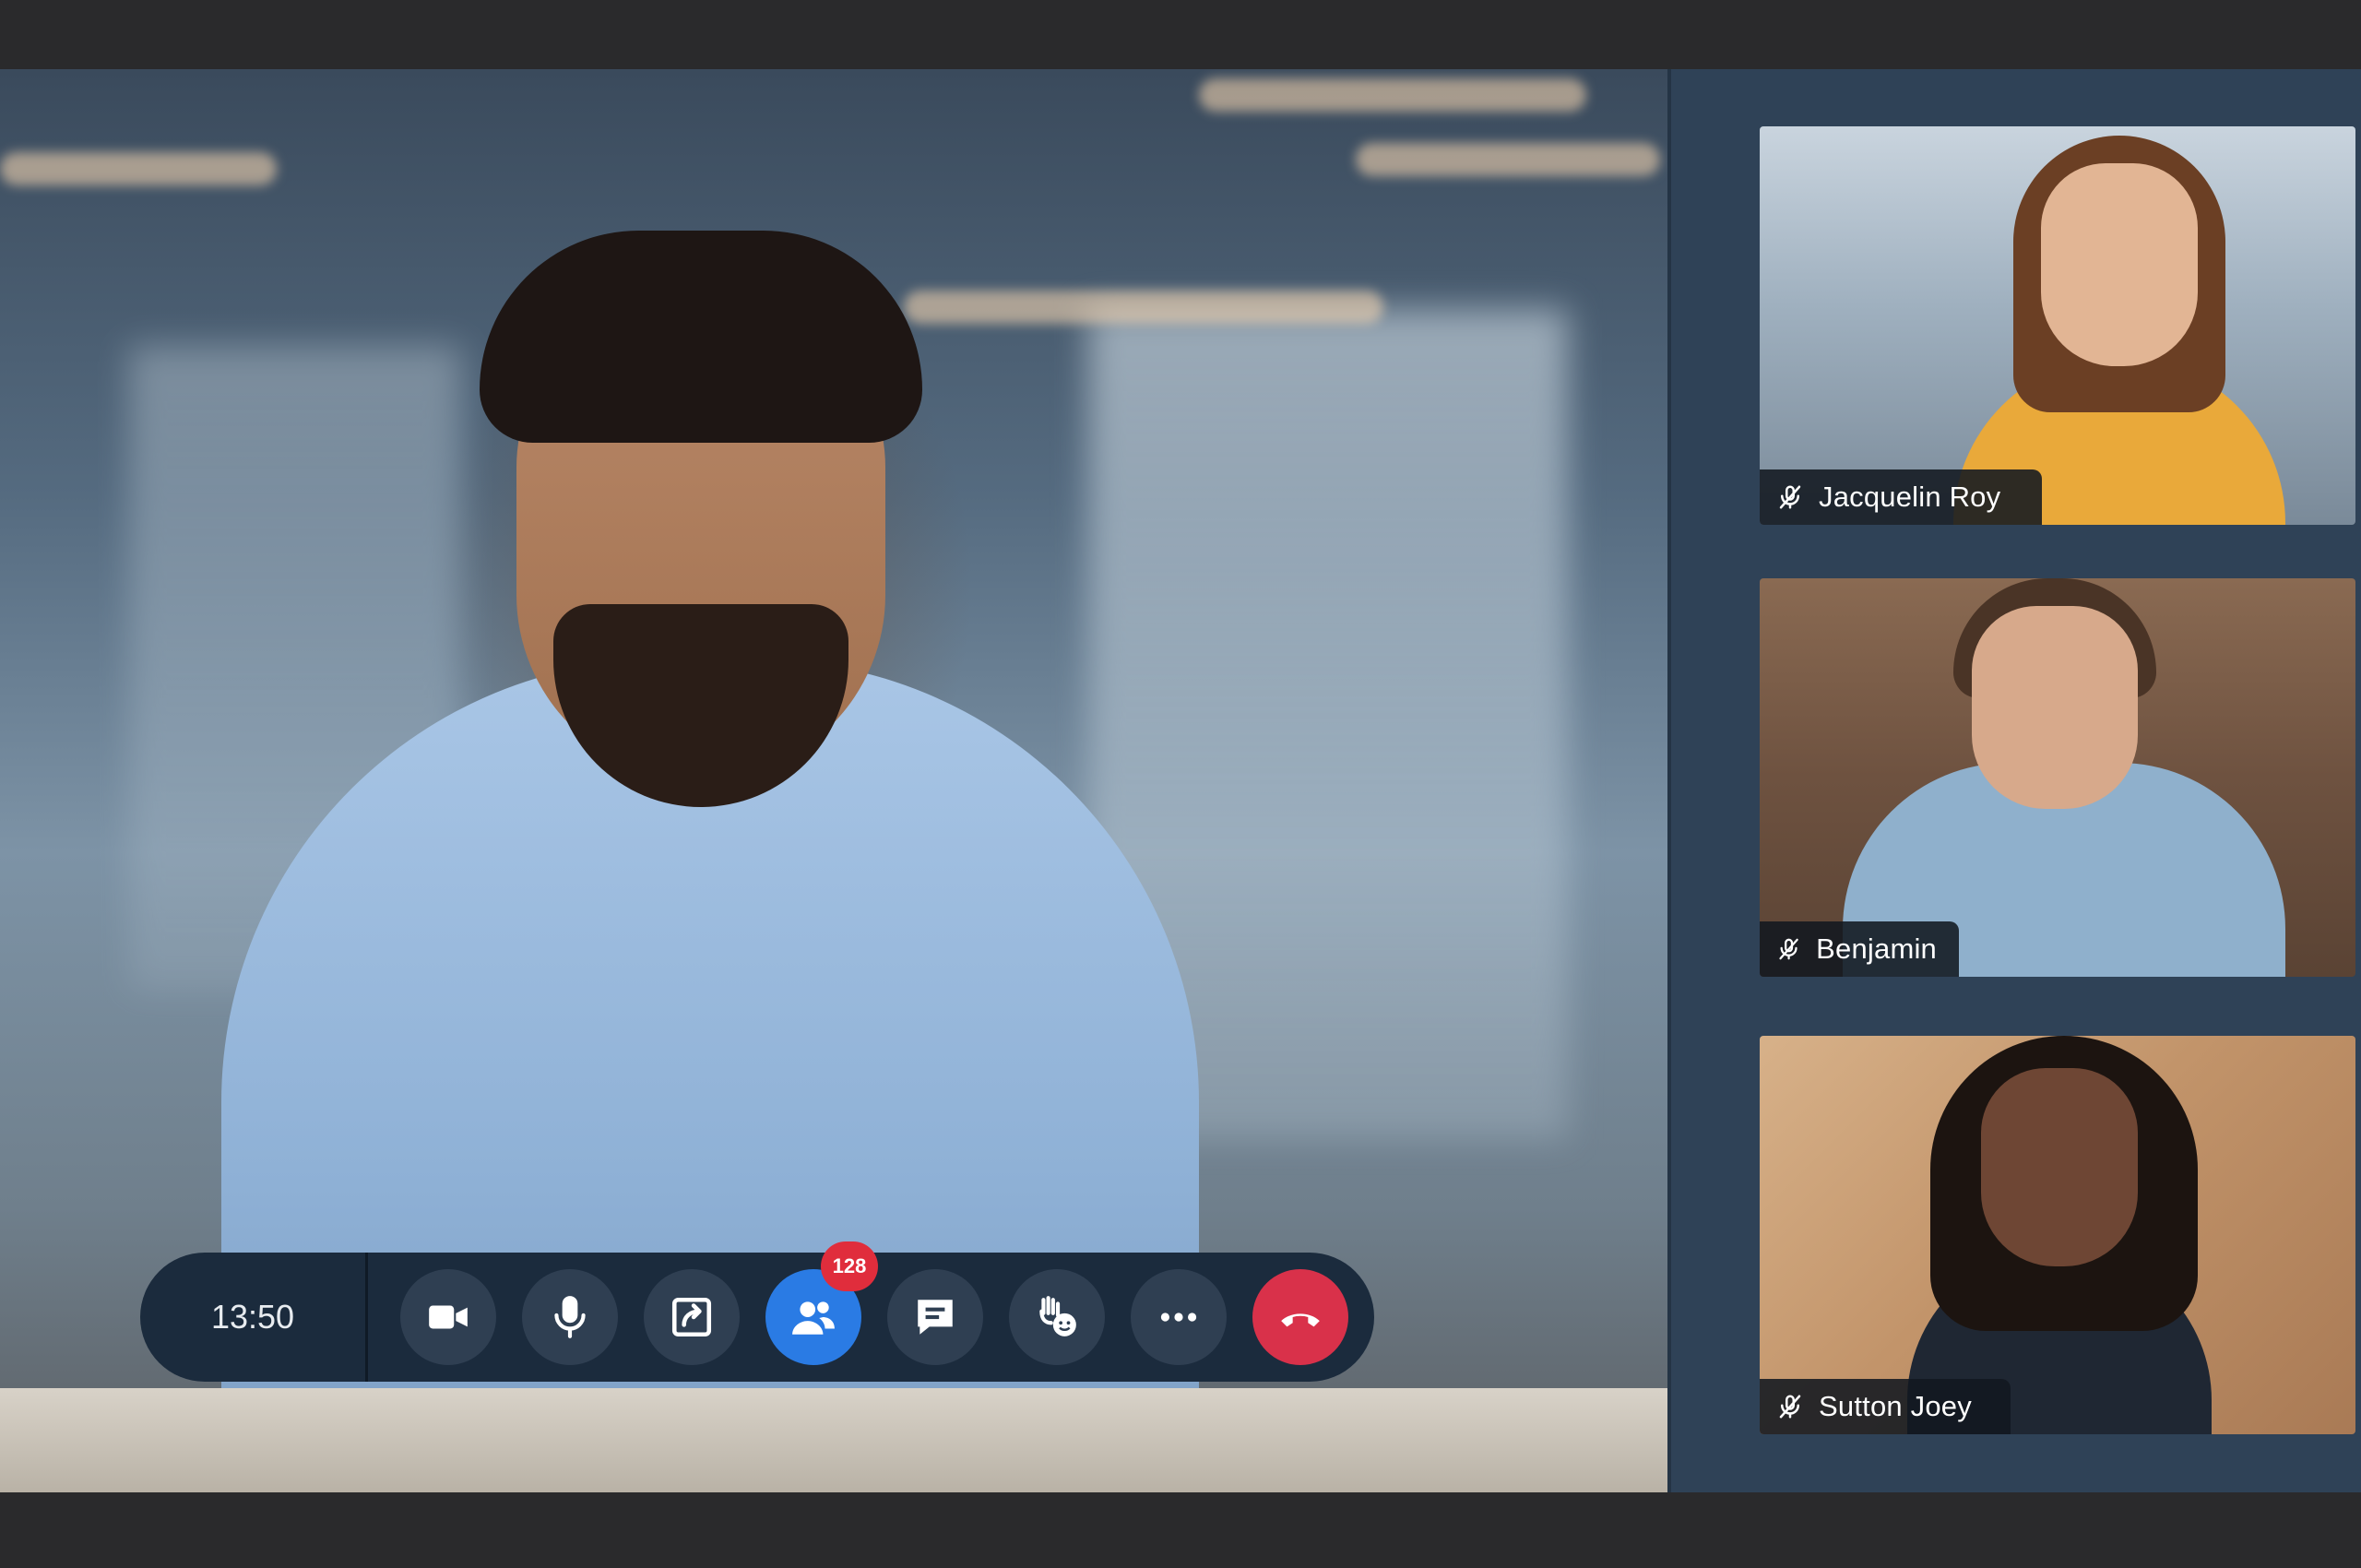  I want to click on top-frame-bar, so click(1180, 34).